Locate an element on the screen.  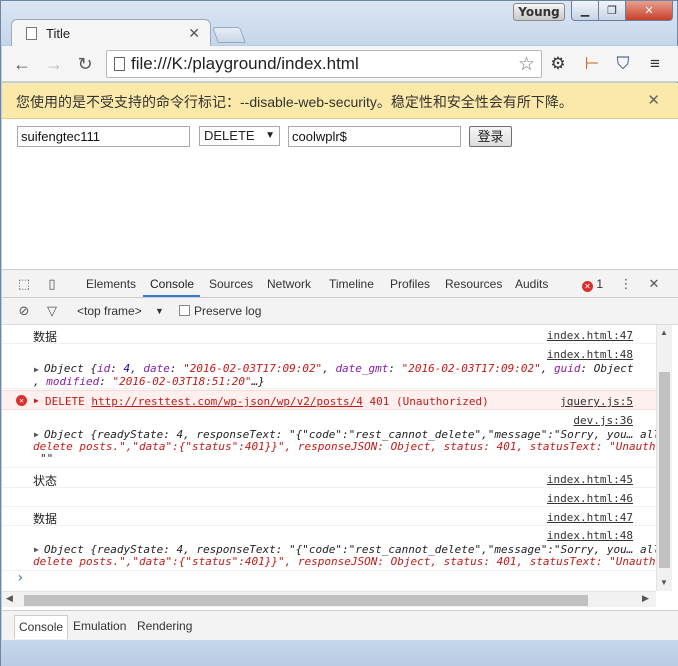
drawer-tab-rendering: Rendering is located at coordinates (164, 627).